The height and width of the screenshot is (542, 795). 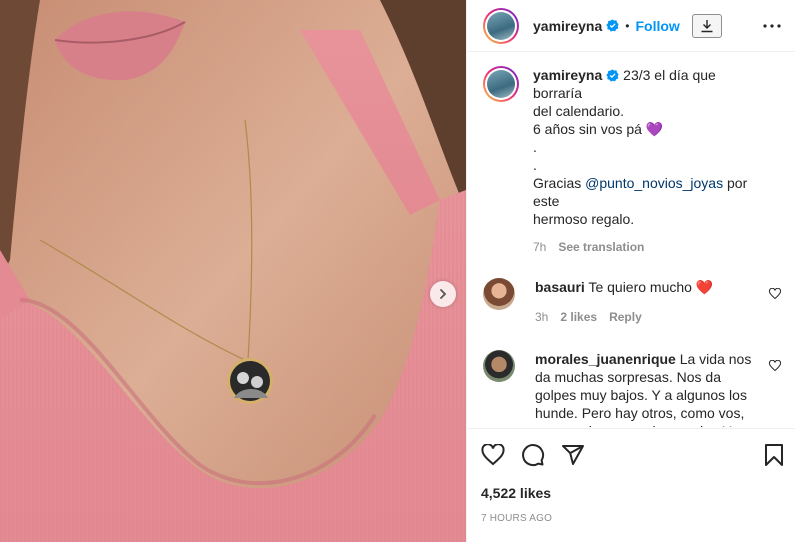 I want to click on save-bookmark-icon, so click(x=774, y=455).